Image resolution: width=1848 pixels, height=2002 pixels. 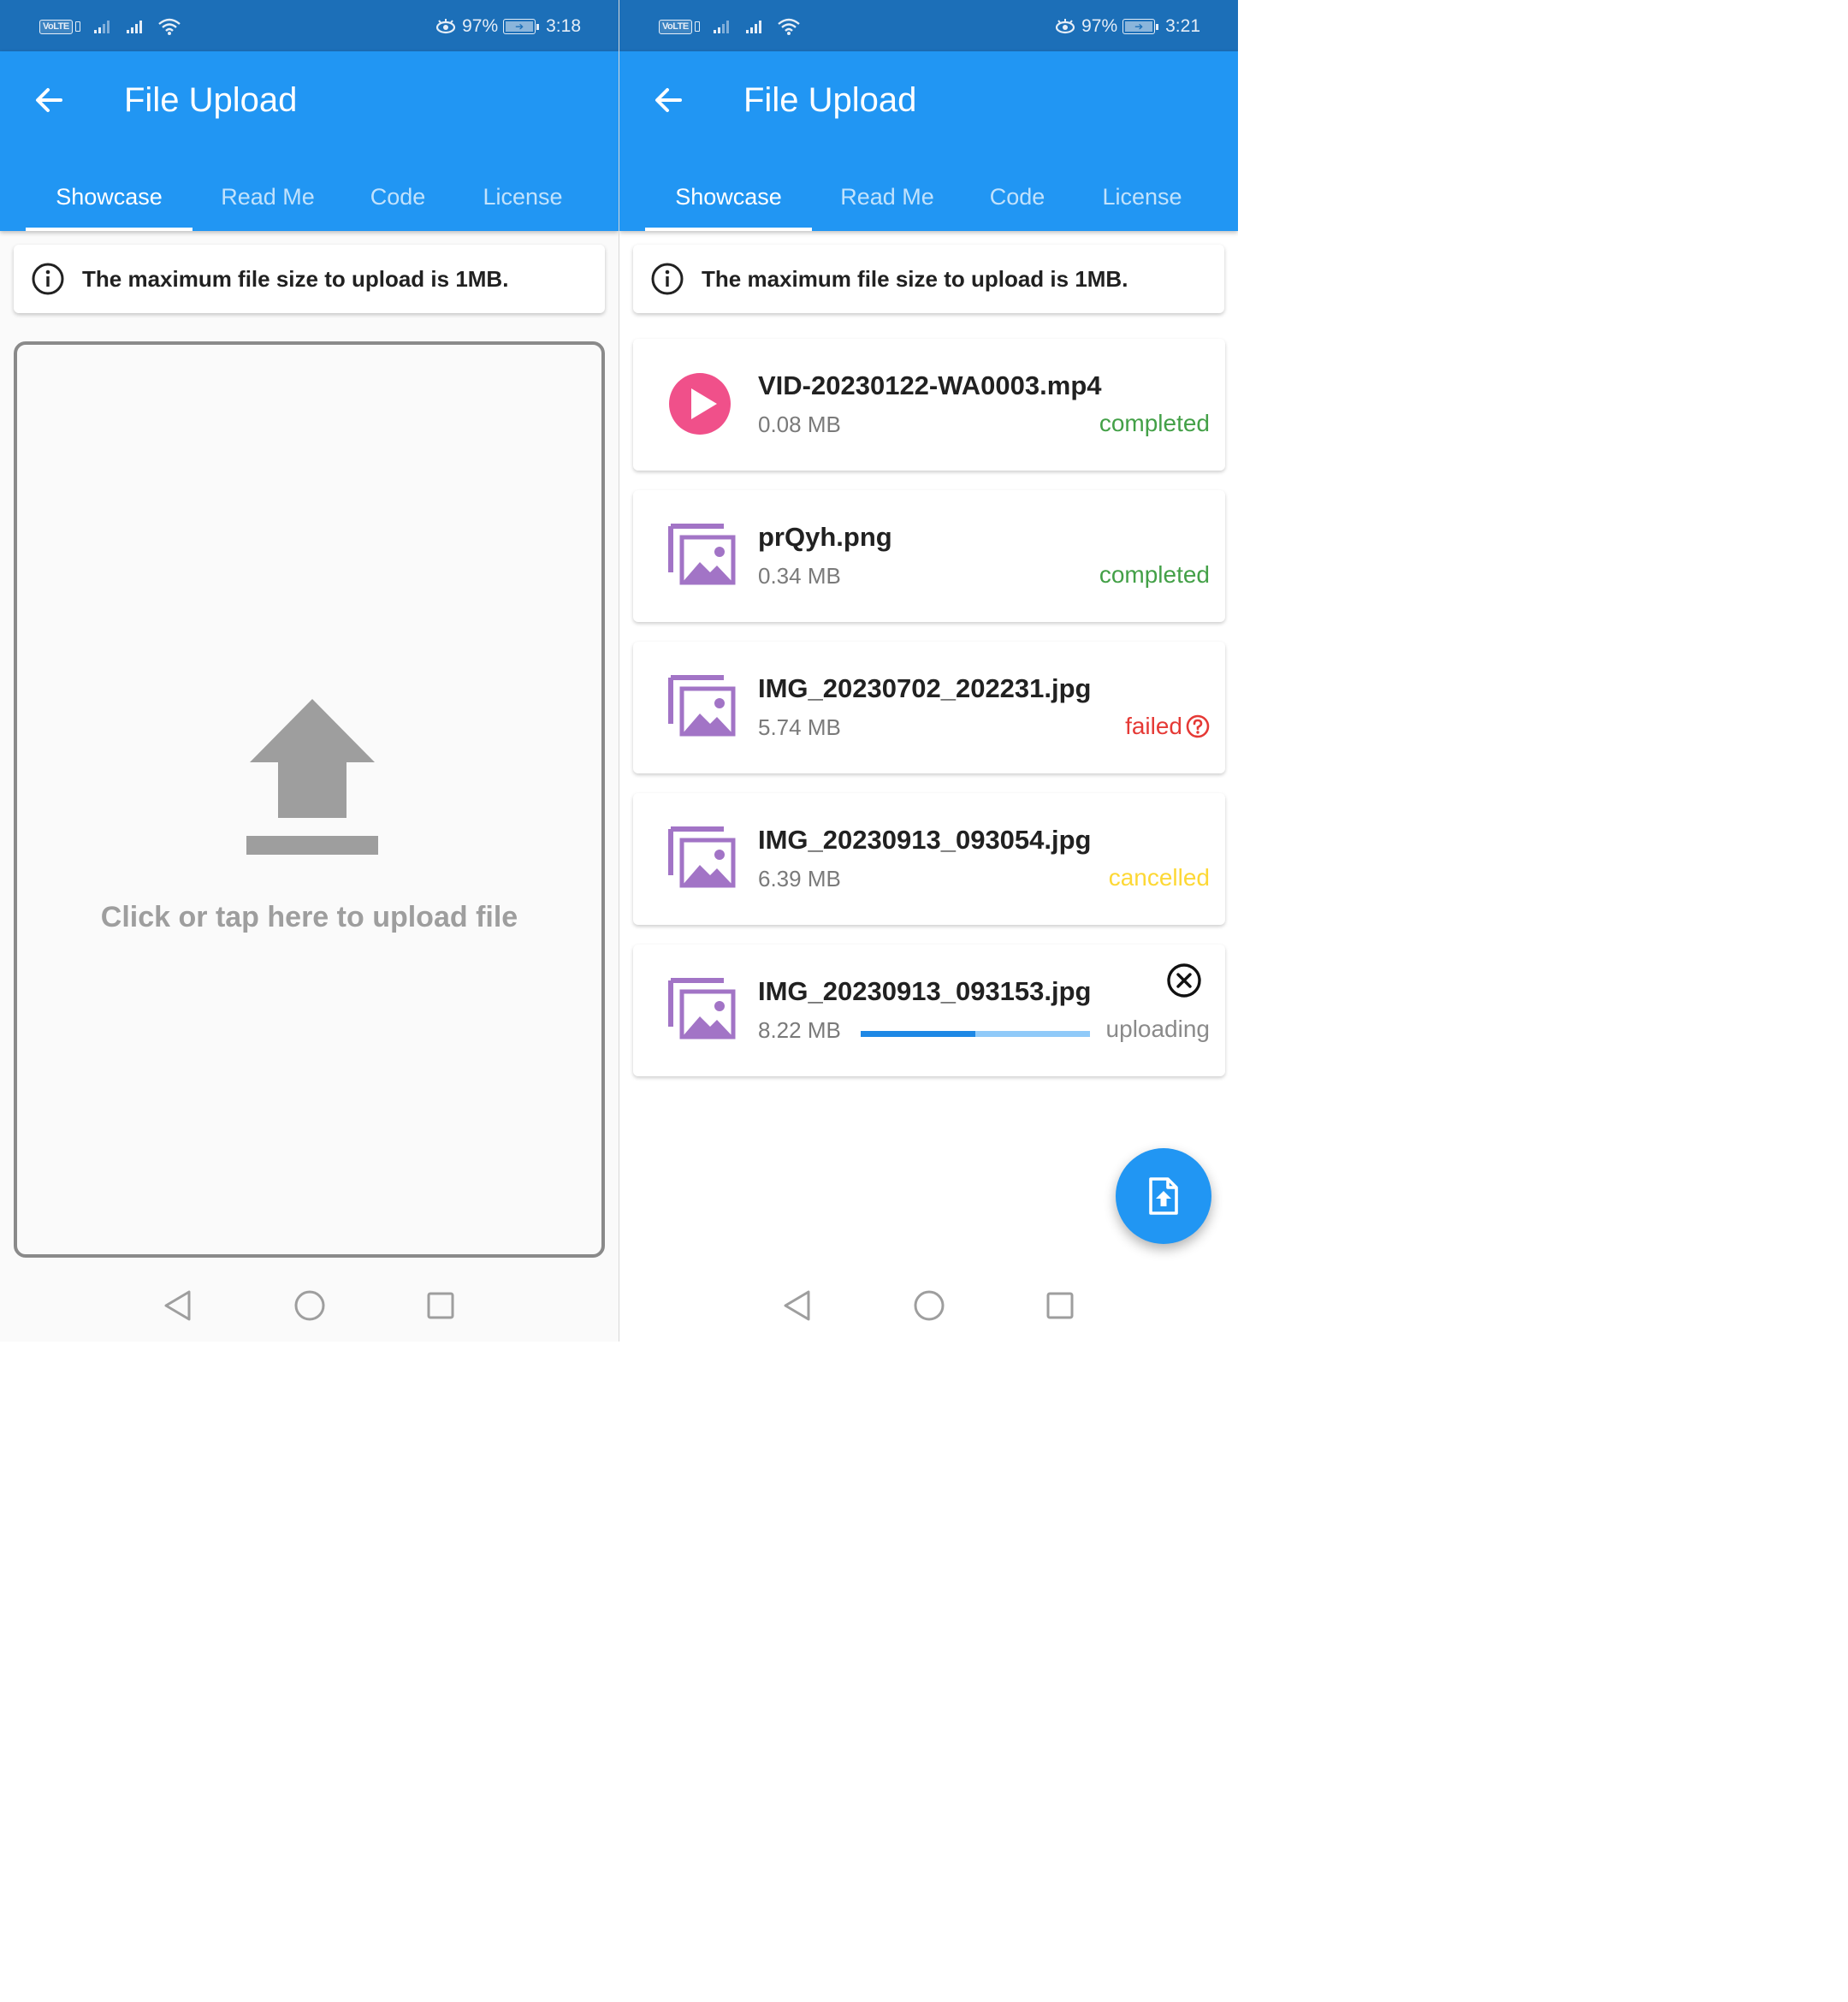 What do you see at coordinates (799, 424) in the screenshot?
I see `file-size: 0.08 MB` at bounding box center [799, 424].